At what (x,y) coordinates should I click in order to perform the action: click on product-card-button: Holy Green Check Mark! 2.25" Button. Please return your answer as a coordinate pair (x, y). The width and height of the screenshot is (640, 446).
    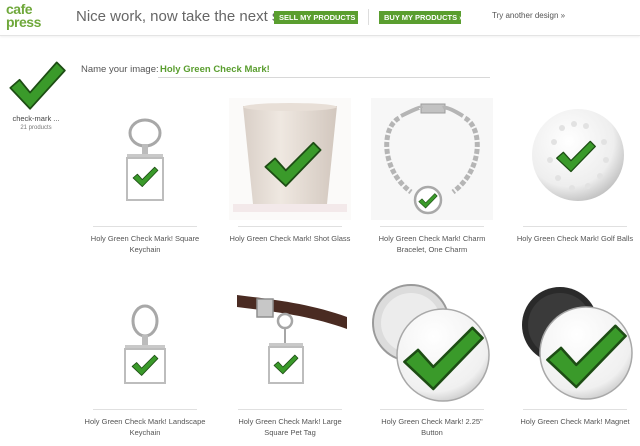
    Looking at the image, I should click on (432, 363).